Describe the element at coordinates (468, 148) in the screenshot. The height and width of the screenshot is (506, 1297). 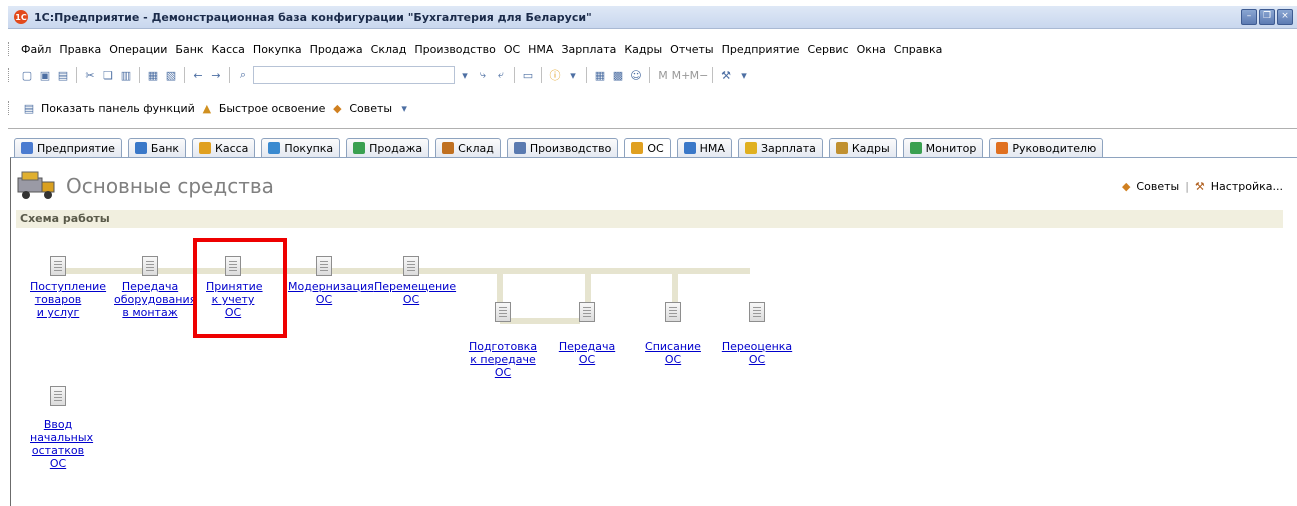
I see `tab-5: Склад` at that location.